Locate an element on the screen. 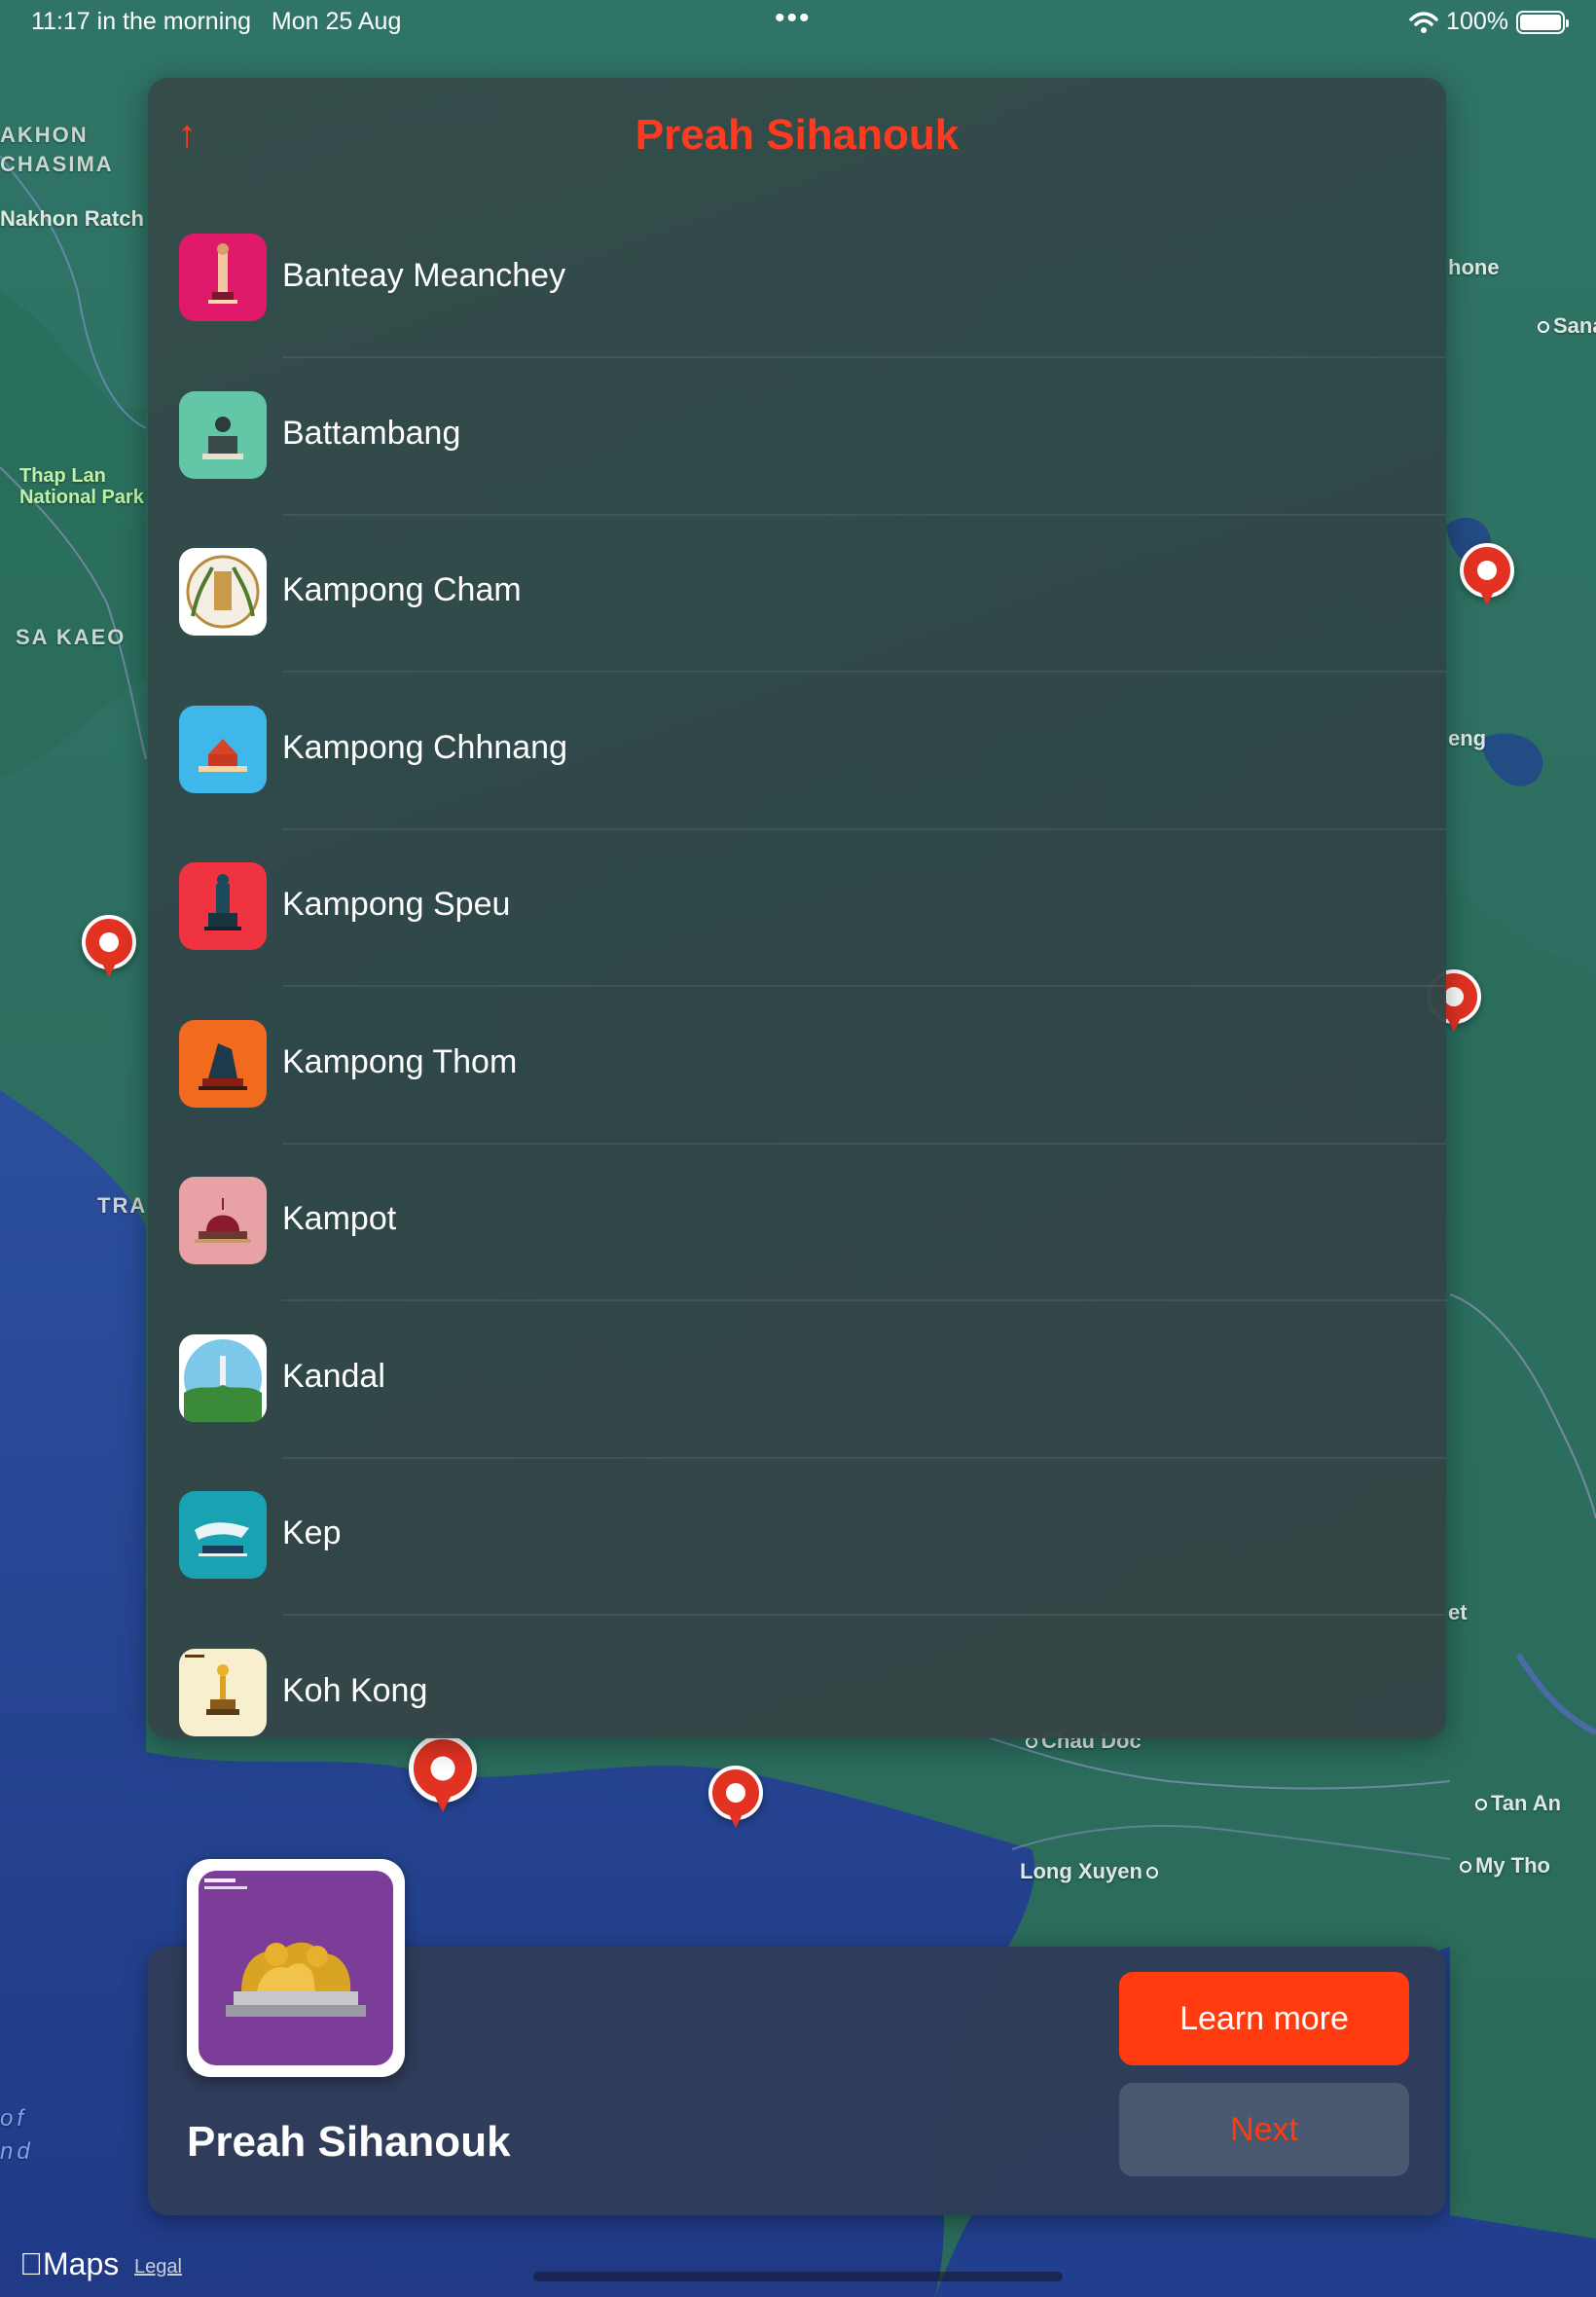  status-date-text: Mon 25 Aug is located at coordinates (336, 21).